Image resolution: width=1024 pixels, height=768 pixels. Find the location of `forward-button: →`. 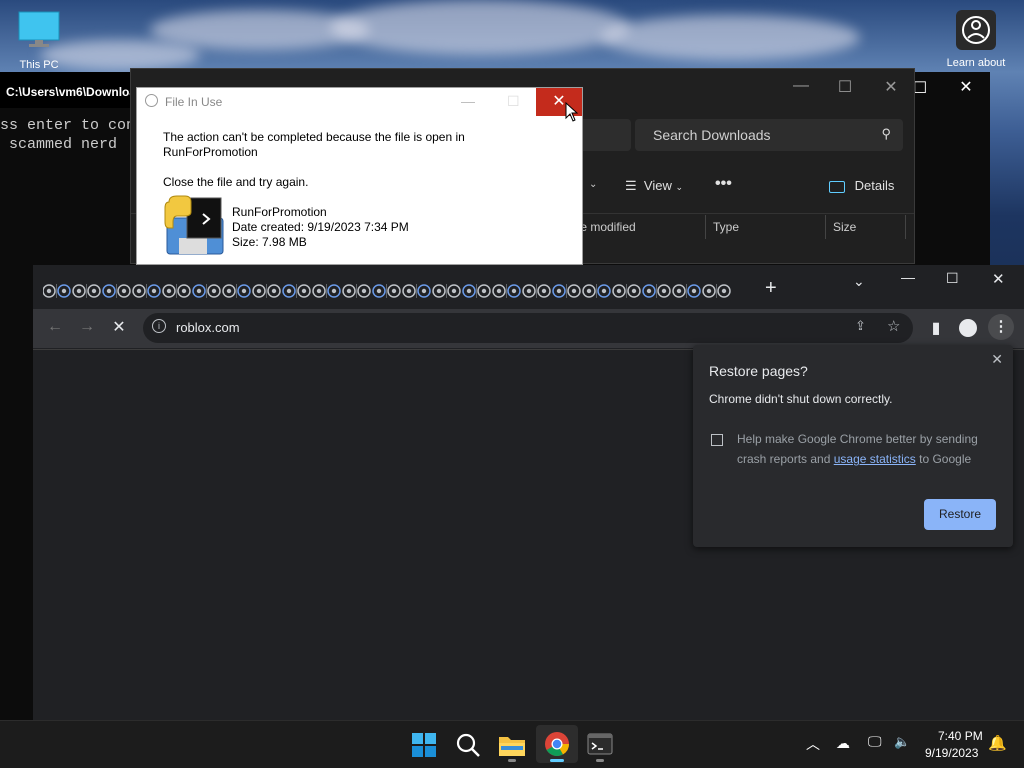

forward-button: → is located at coordinates (87, 327).